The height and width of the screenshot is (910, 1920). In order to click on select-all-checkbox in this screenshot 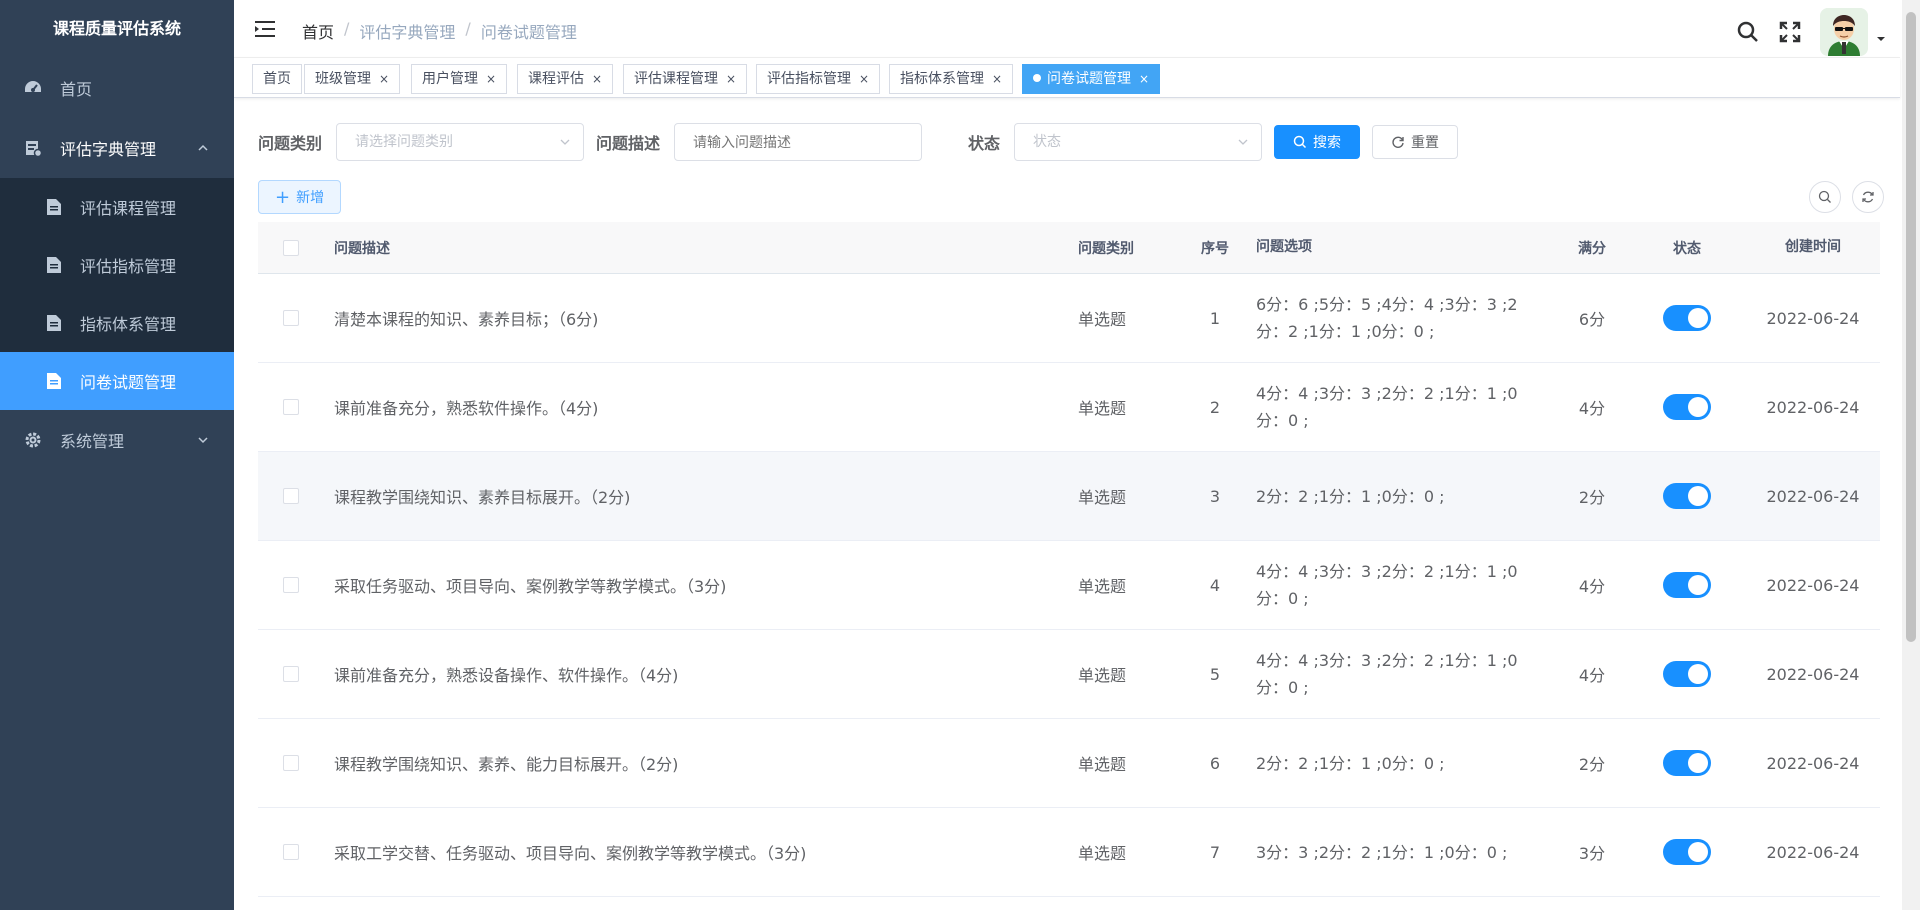, I will do `click(291, 247)`.